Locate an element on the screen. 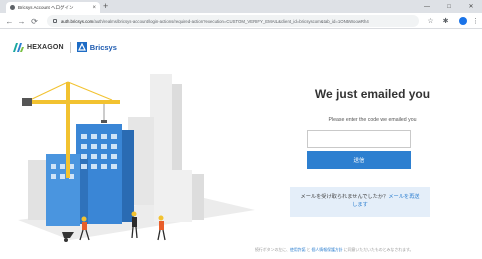  extension-icon: ✱ is located at coordinates (445, 21).